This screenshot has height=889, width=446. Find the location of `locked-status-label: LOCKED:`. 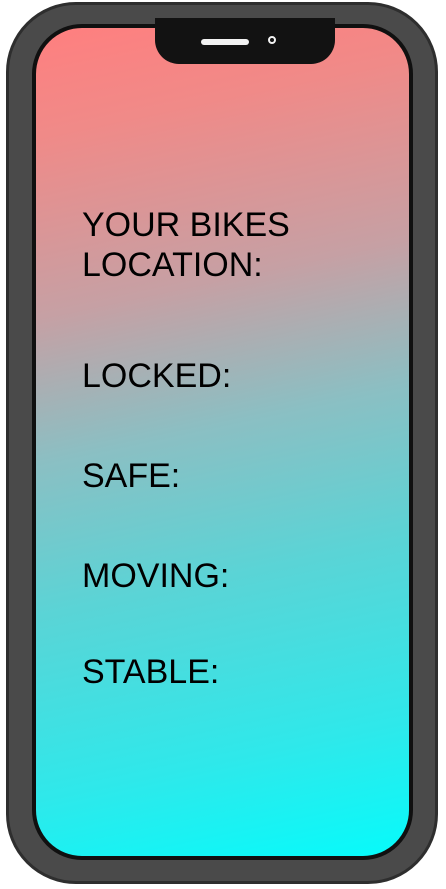

locked-status-label: LOCKED: is located at coordinates (157, 376).